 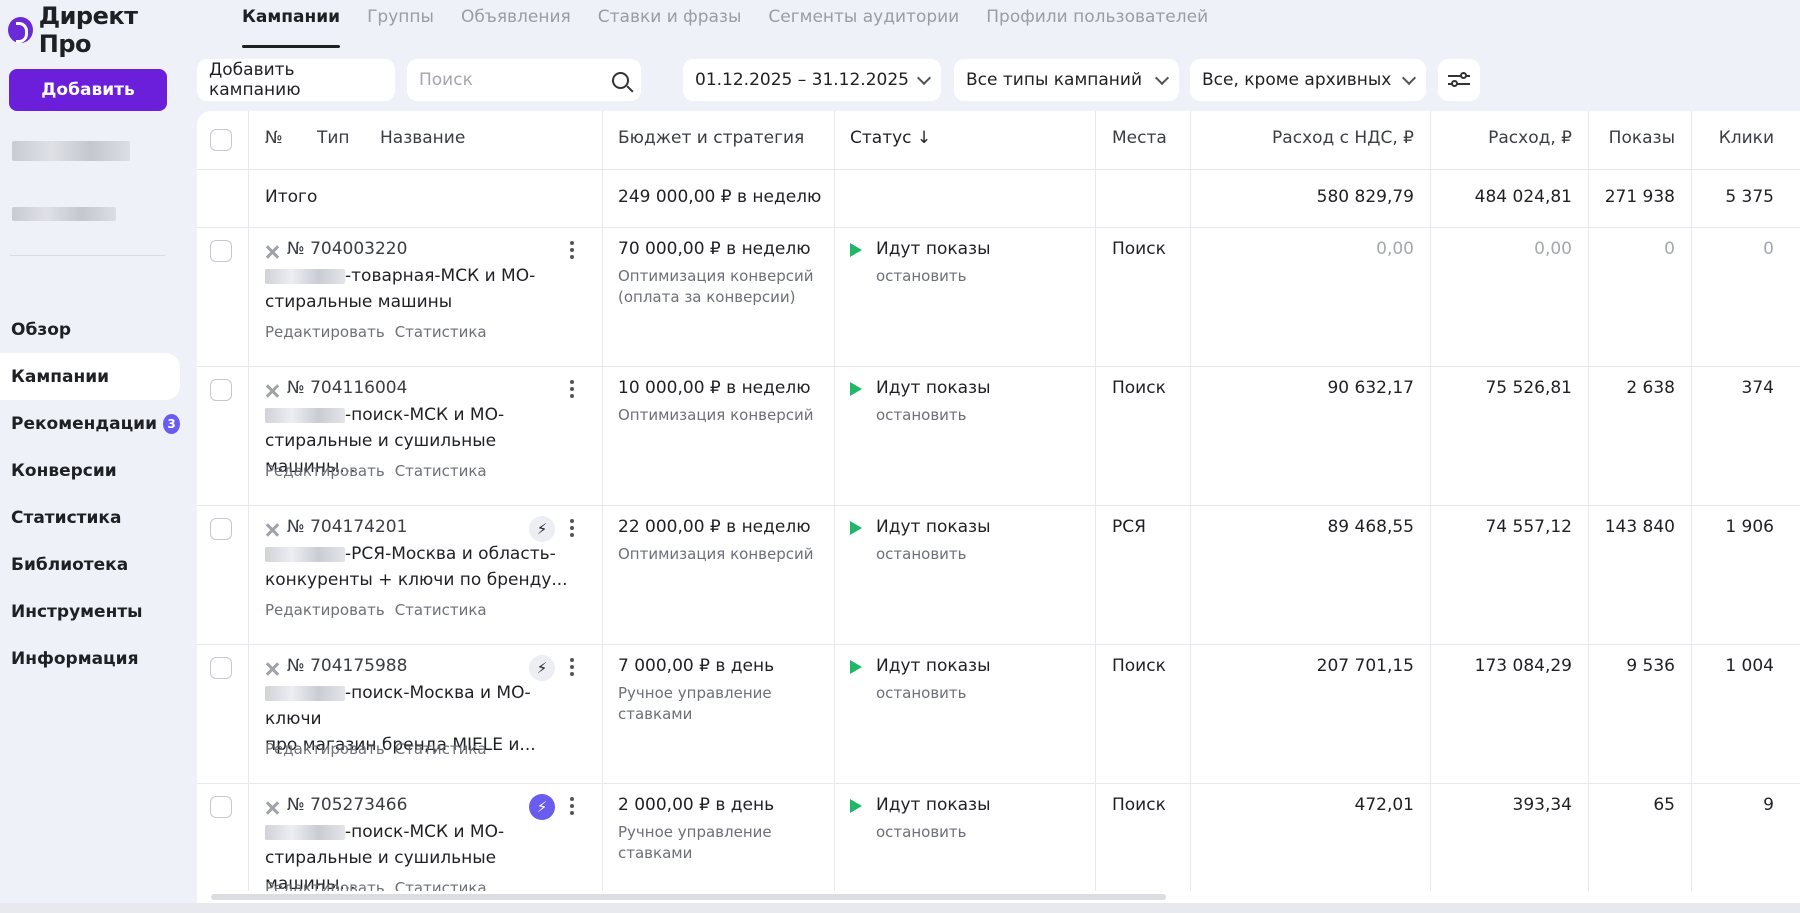 I want to click on horizontal-scrollbar, so click(x=998, y=897).